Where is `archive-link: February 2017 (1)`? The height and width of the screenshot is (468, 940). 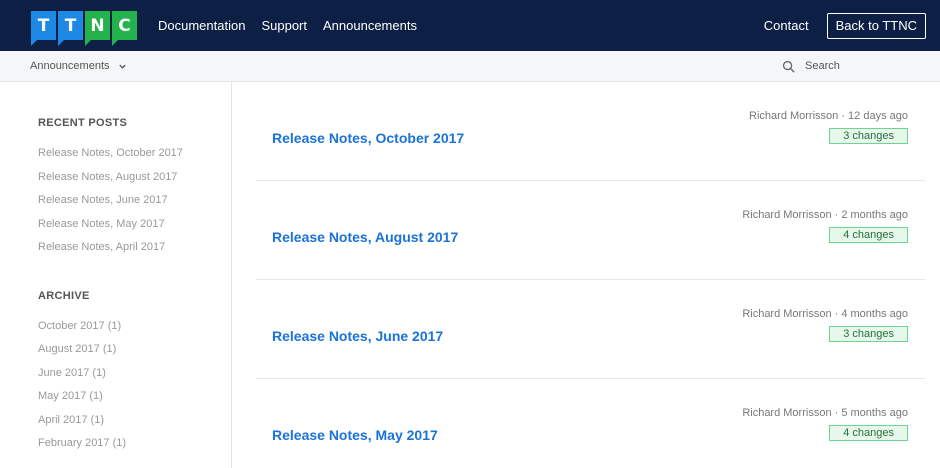 archive-link: February 2017 (1) is located at coordinates (134, 444).